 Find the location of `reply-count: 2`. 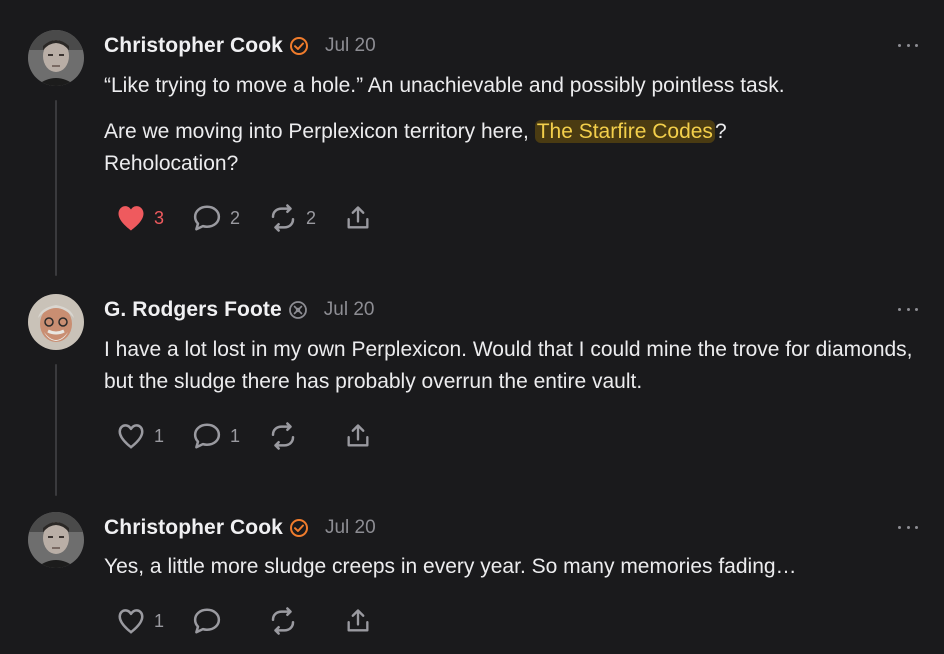

reply-count: 2 is located at coordinates (235, 217).